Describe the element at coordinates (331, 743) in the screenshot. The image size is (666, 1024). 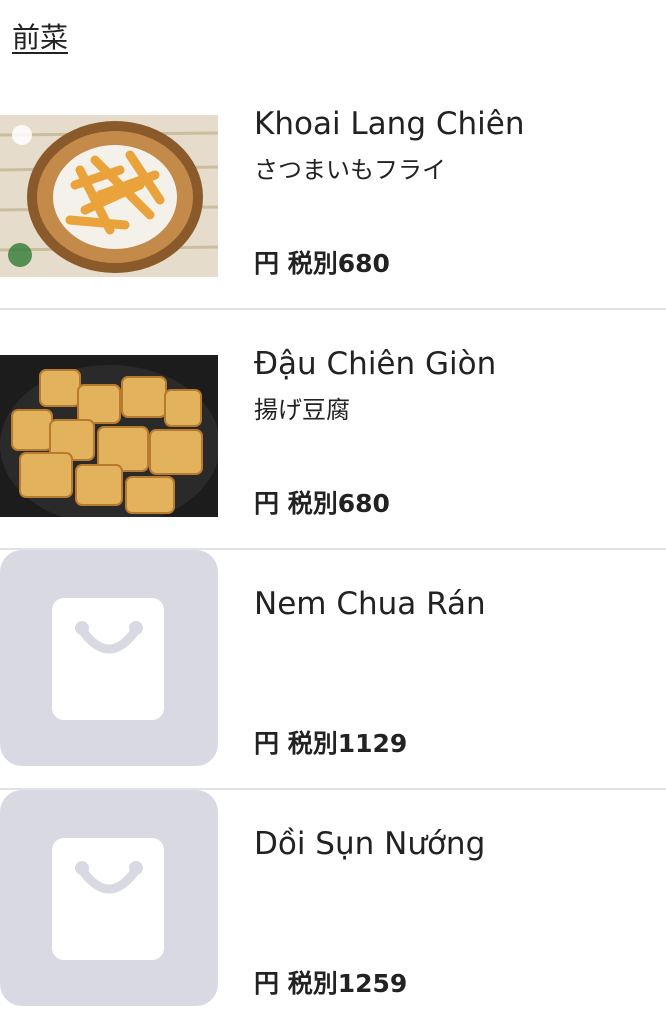
I see `item-price: 円 税別1129` at that location.